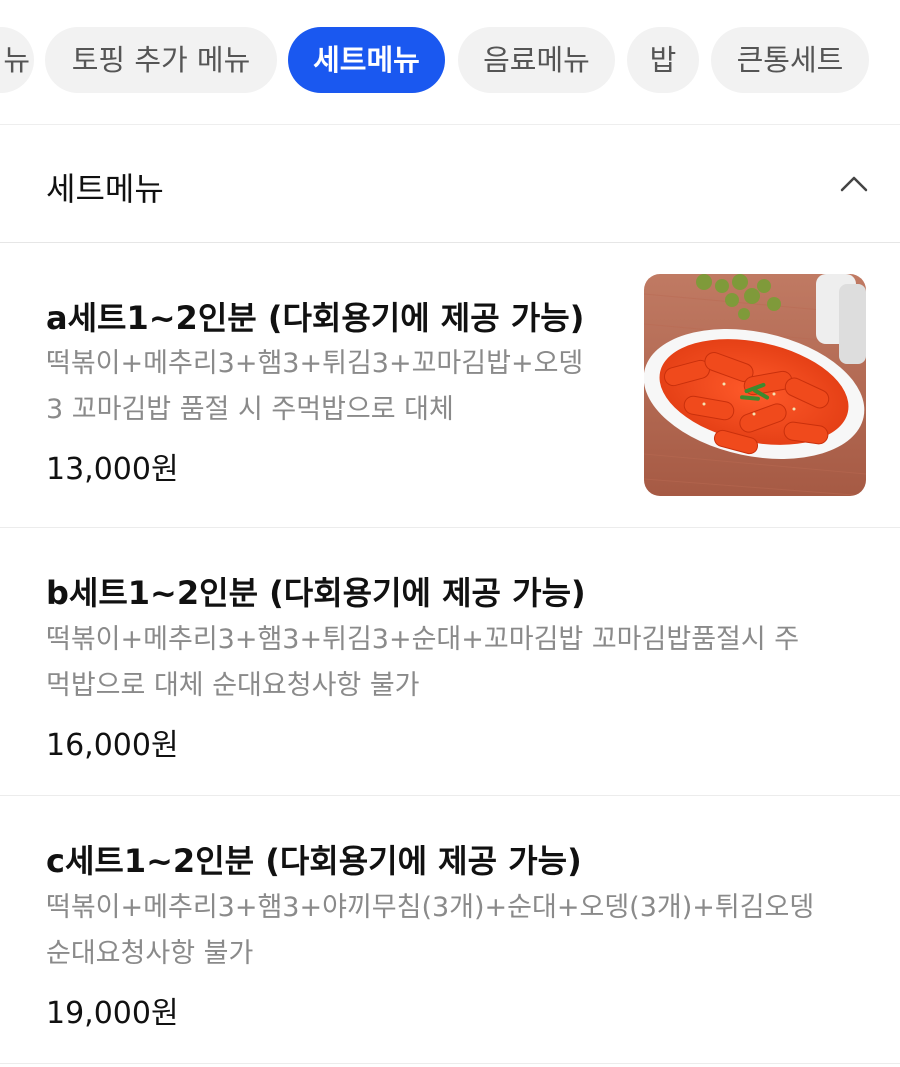 The height and width of the screenshot is (1067, 900). What do you see at coordinates (366, 60) in the screenshot?
I see `tab-set-menu: 세트메뉴` at bounding box center [366, 60].